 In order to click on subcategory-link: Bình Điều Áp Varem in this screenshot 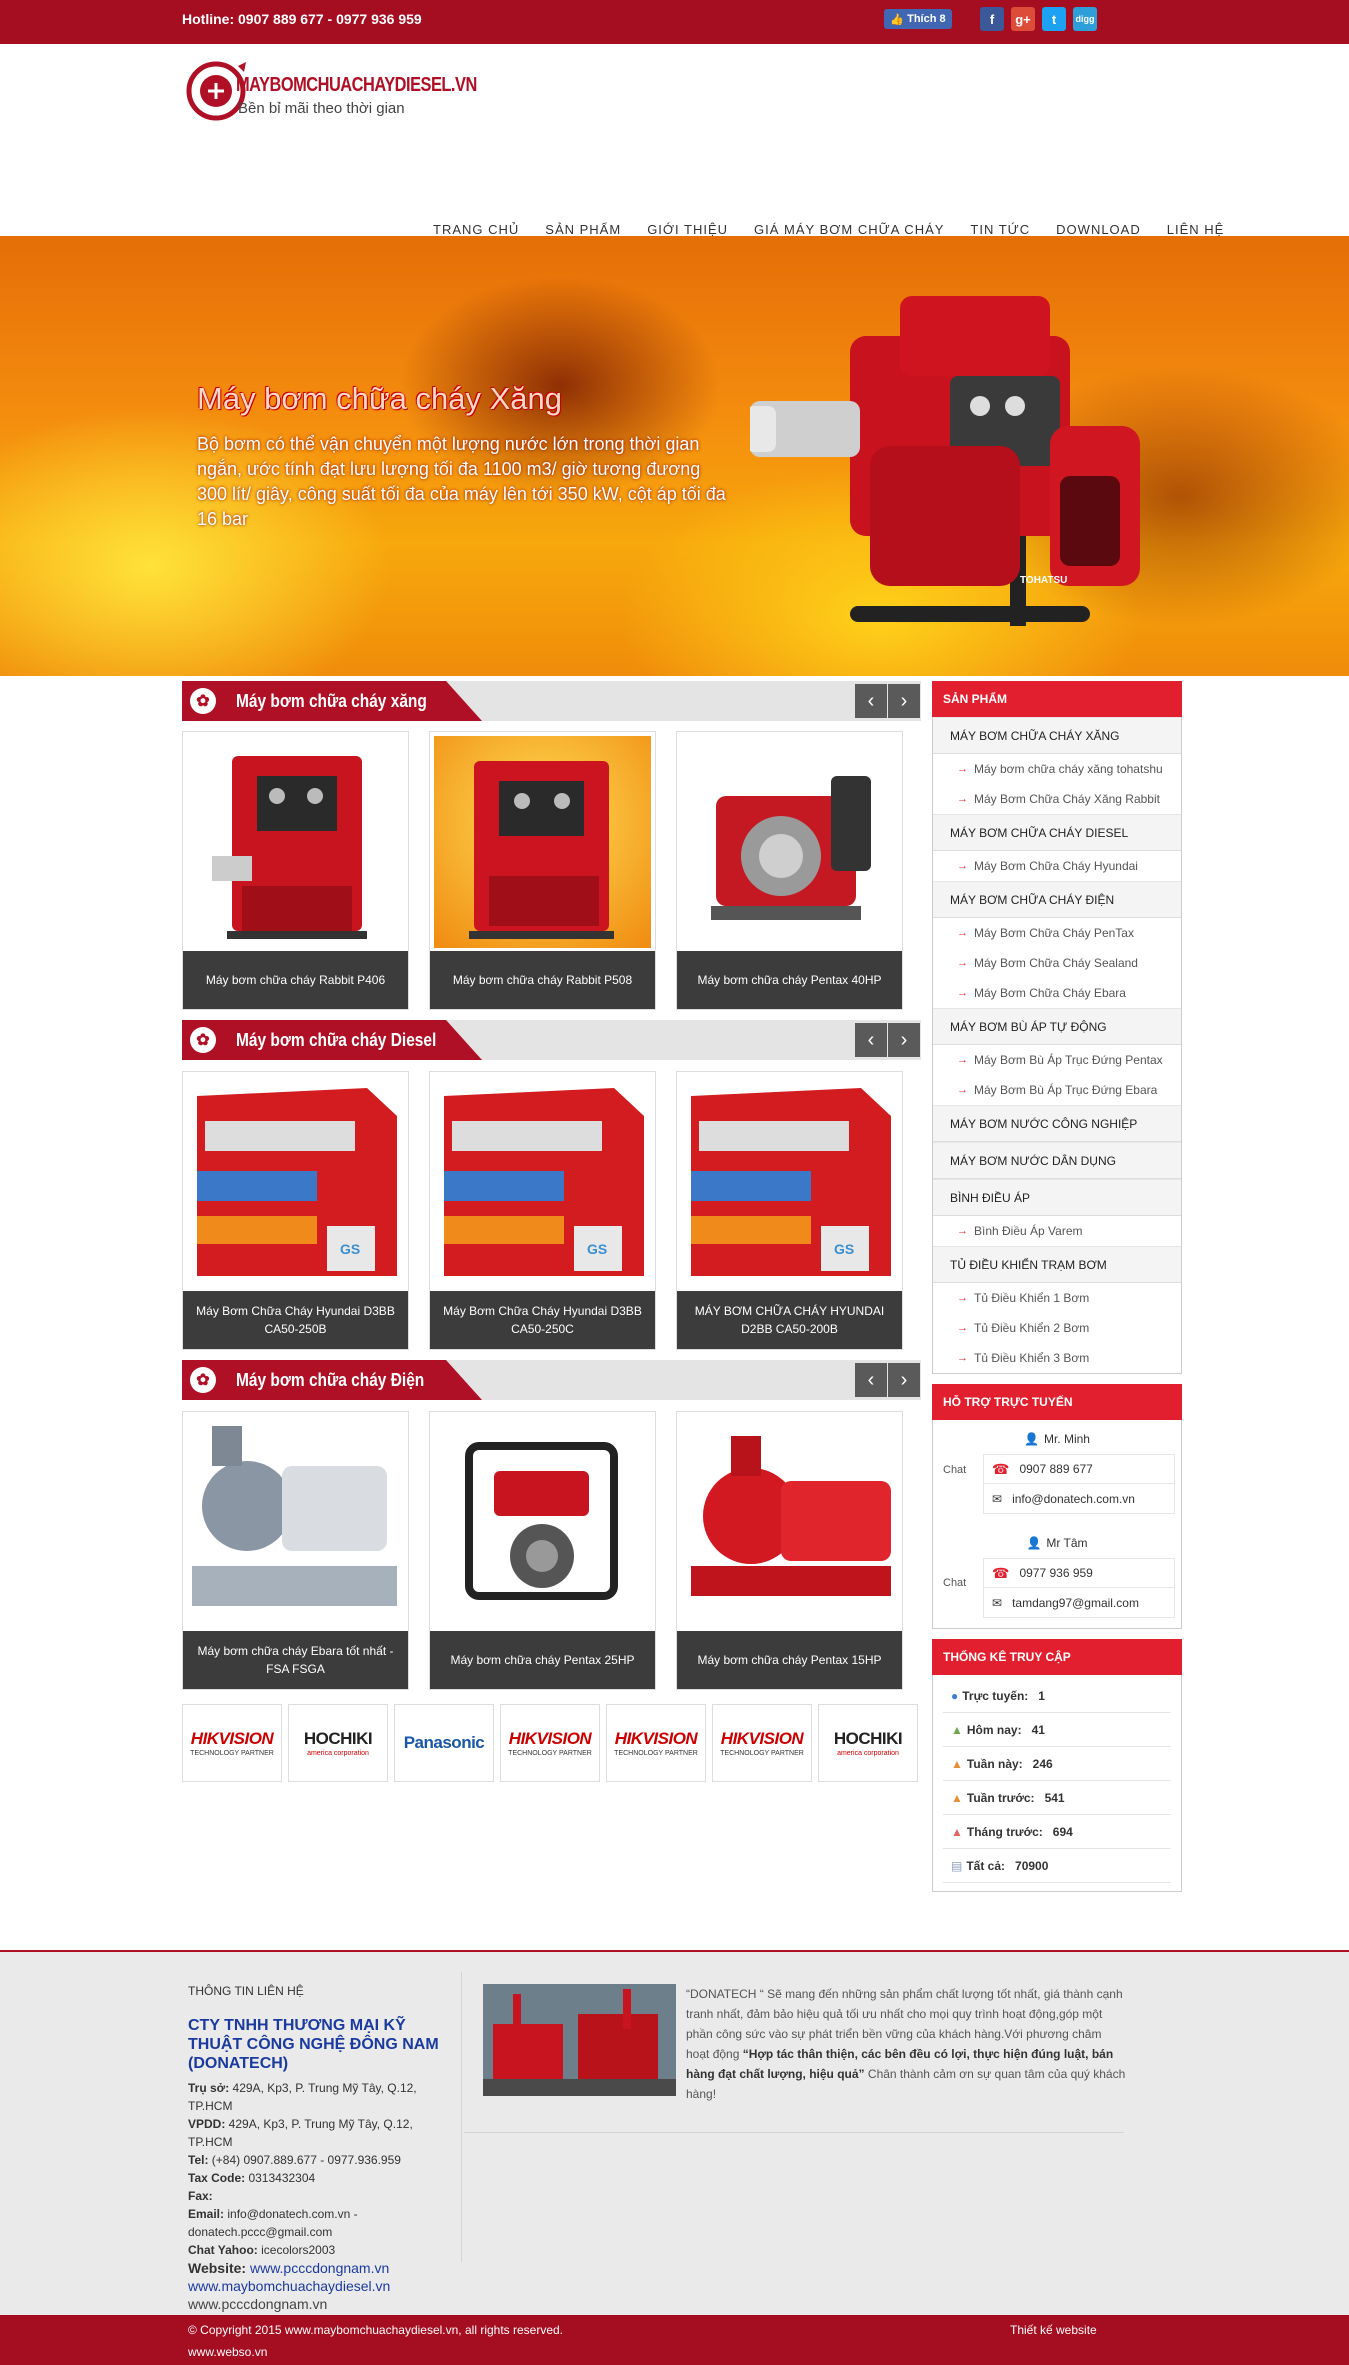, I will do `click(1057, 1231)`.